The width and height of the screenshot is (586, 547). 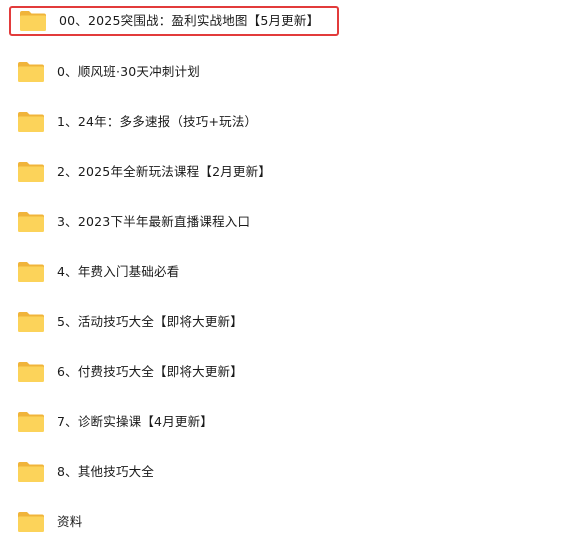 I want to click on folder-label: 00、2025突围战：盈利实战地图【5月更新】, so click(x=189, y=20).